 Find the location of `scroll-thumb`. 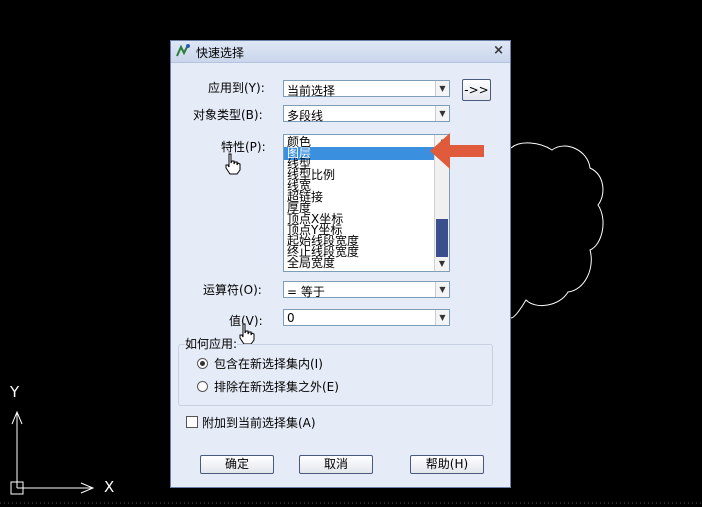

scroll-thumb is located at coordinates (442, 238).